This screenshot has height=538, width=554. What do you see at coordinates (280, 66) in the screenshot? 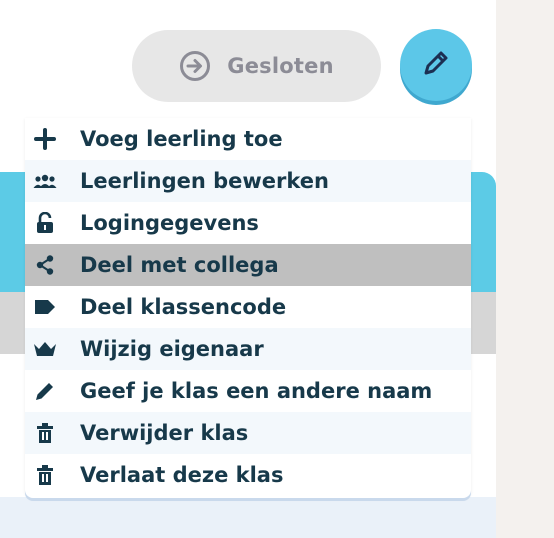
I see `status-label: Gesloten` at bounding box center [280, 66].